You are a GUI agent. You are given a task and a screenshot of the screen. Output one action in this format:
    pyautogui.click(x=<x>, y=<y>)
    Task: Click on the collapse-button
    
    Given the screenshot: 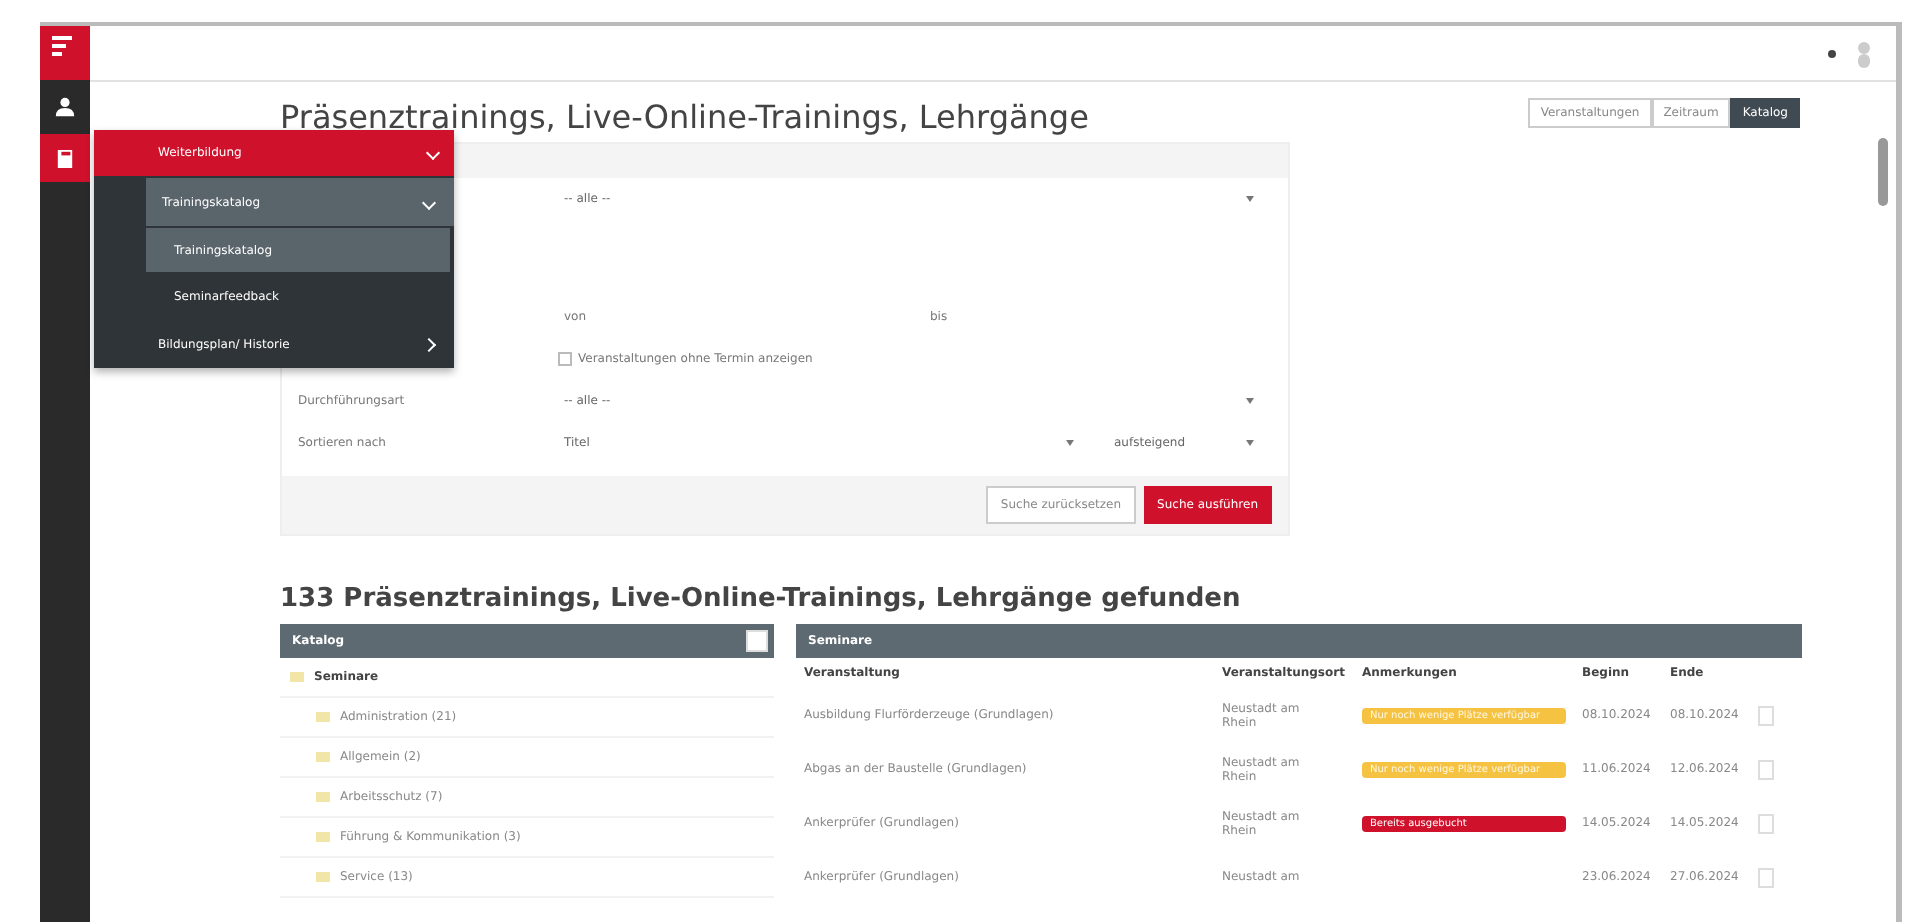 What is the action you would take?
    pyautogui.click(x=757, y=641)
    